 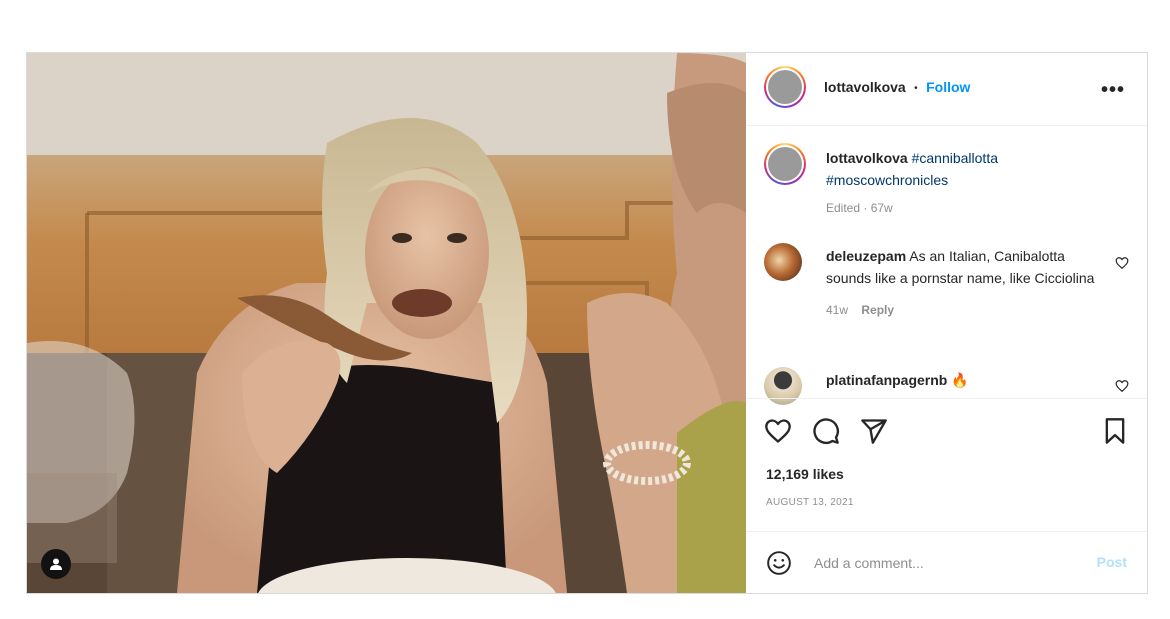 I want to click on follow-button: Follow, so click(x=948, y=87).